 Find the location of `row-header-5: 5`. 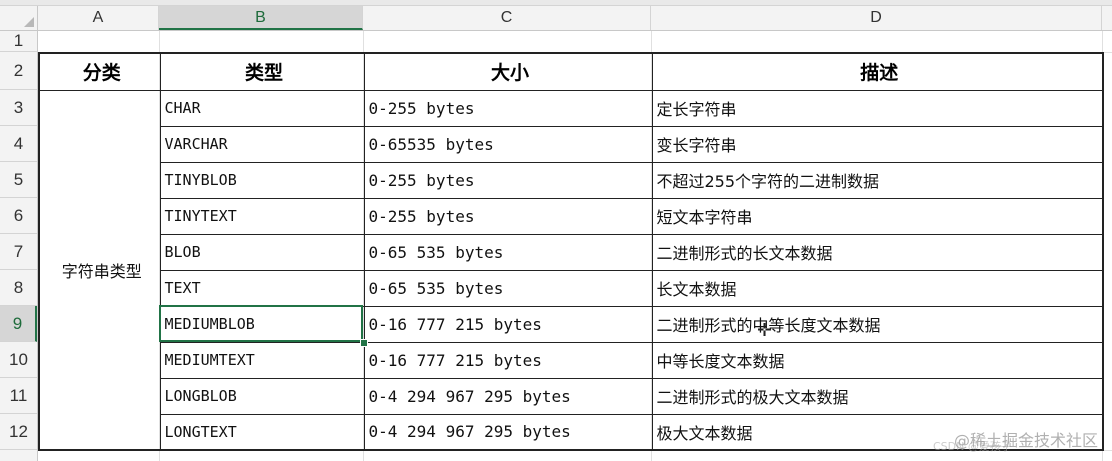

row-header-5: 5 is located at coordinates (18, 180).